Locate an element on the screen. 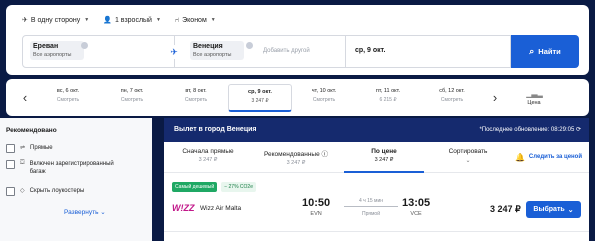 Image resolution: width=595 pixels, height=241 pixels. date-option-date: пн, 7 окт. is located at coordinates (132, 90).